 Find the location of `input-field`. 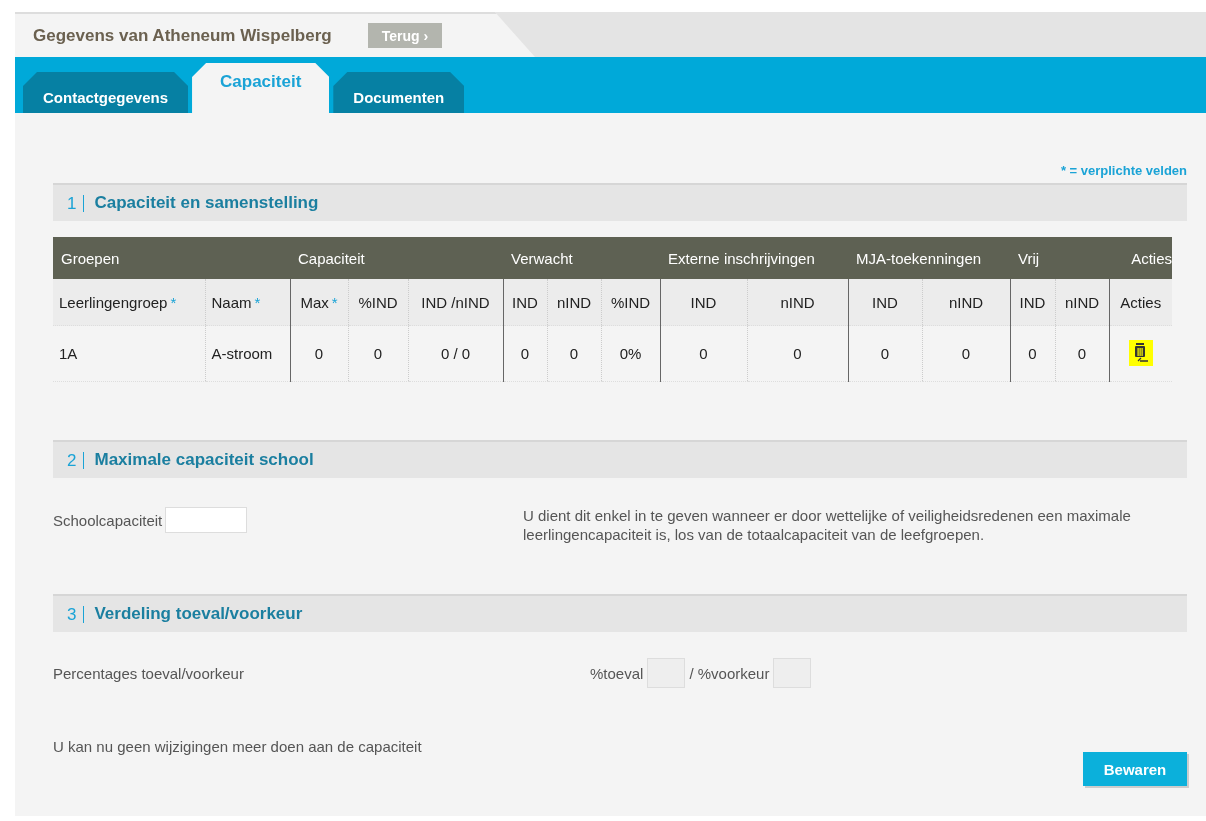

input-field is located at coordinates (206, 520).